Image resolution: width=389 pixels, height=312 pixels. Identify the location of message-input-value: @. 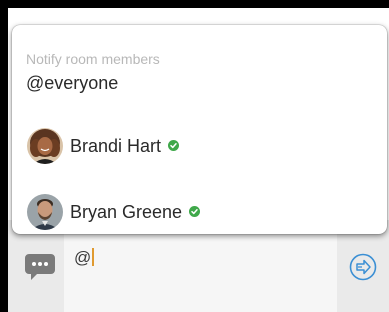
(84, 258).